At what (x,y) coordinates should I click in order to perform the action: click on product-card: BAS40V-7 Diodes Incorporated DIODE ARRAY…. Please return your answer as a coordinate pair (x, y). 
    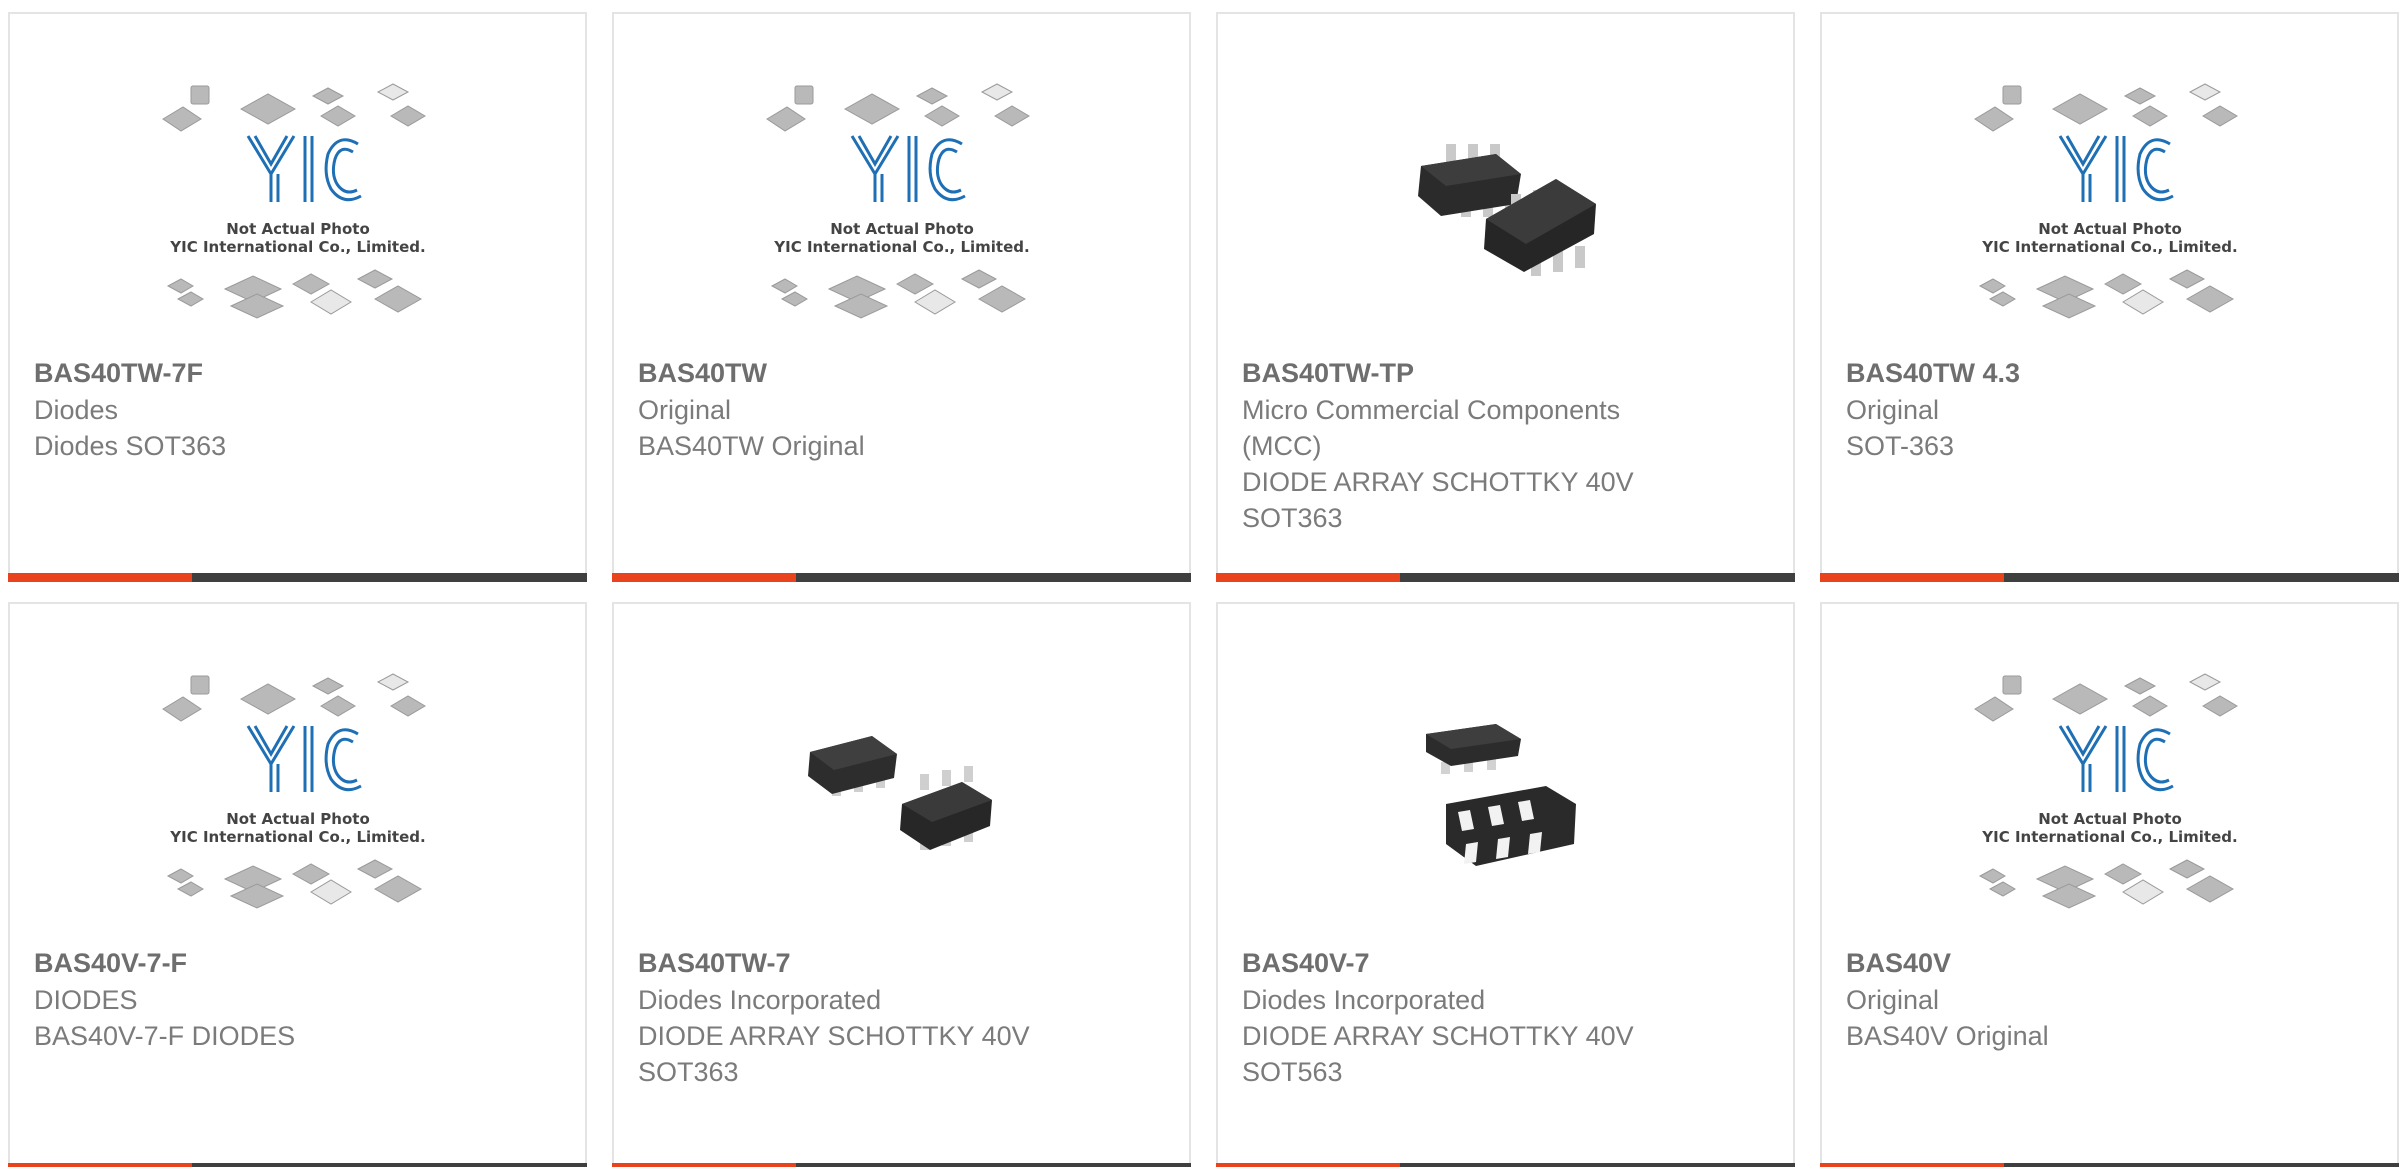
    Looking at the image, I should click on (1505, 884).